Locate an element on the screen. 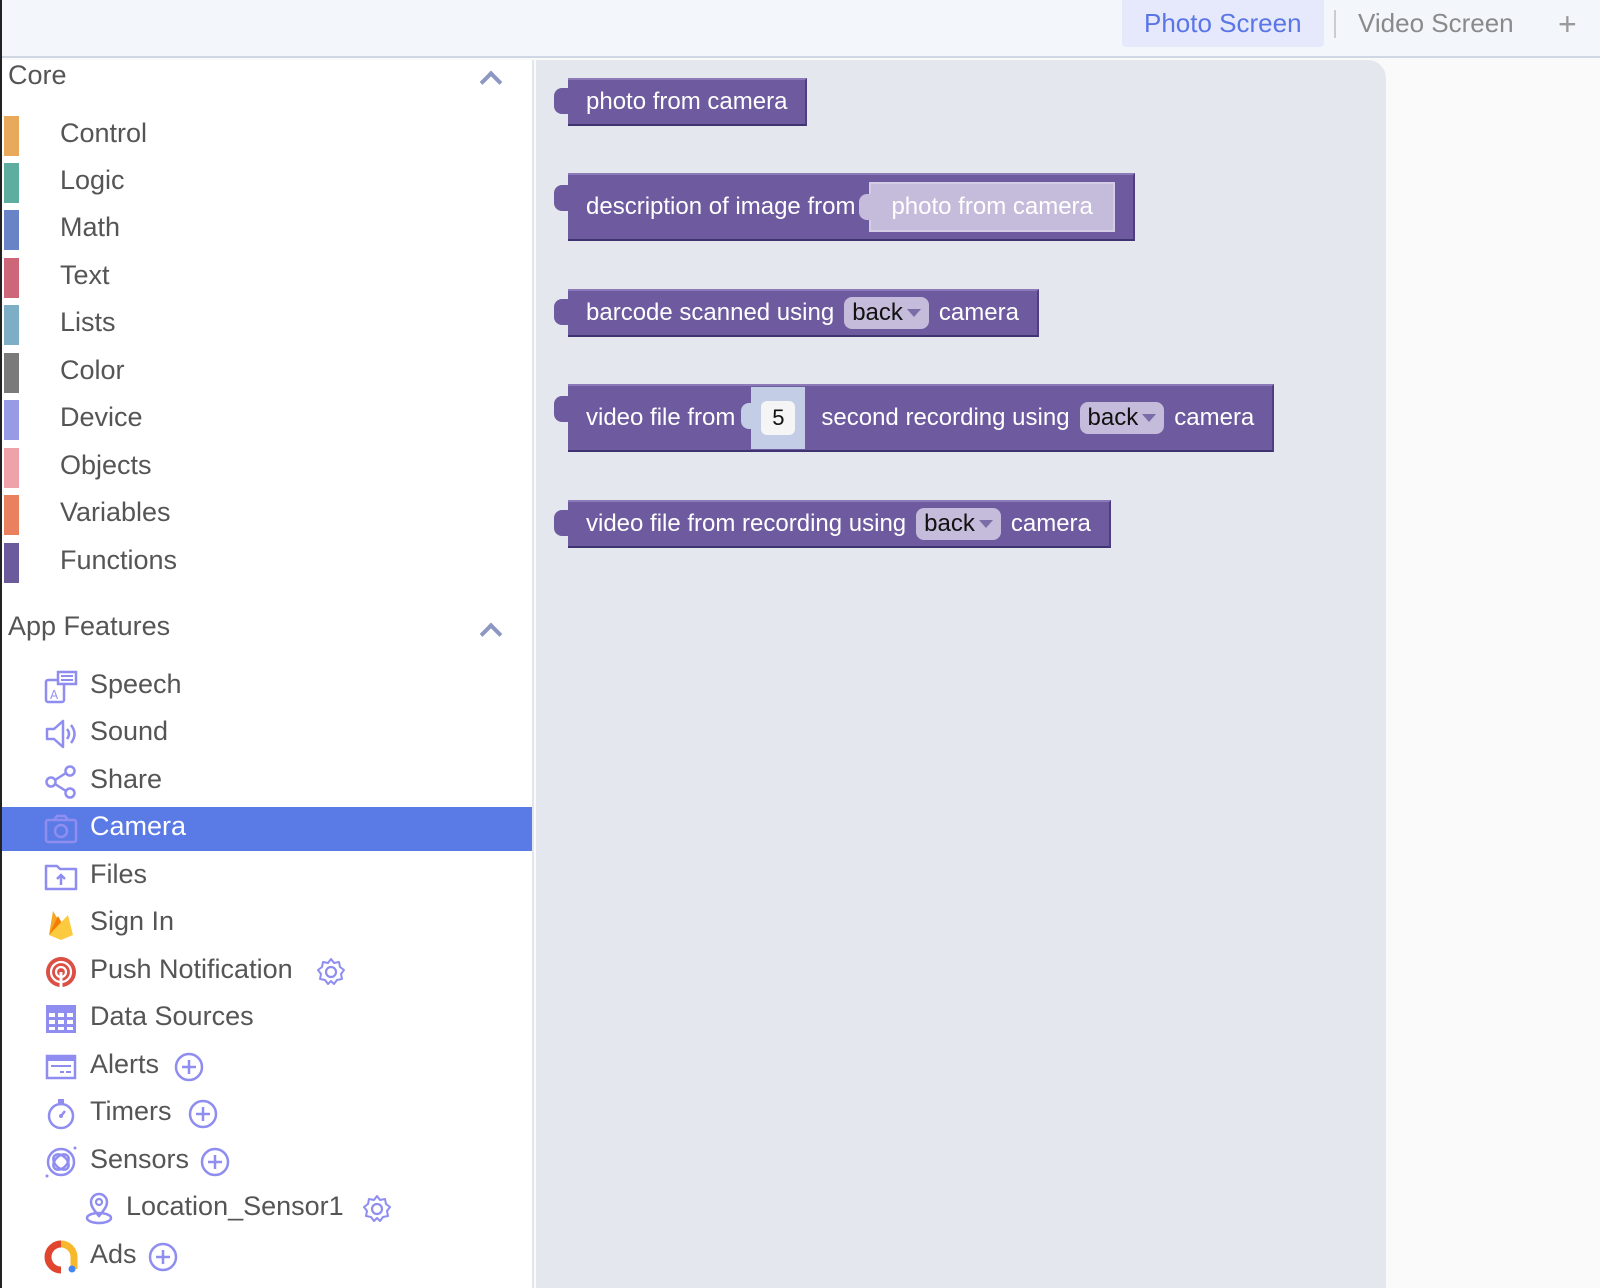  feature-push-notification: Push Notification is located at coordinates (267, 972).